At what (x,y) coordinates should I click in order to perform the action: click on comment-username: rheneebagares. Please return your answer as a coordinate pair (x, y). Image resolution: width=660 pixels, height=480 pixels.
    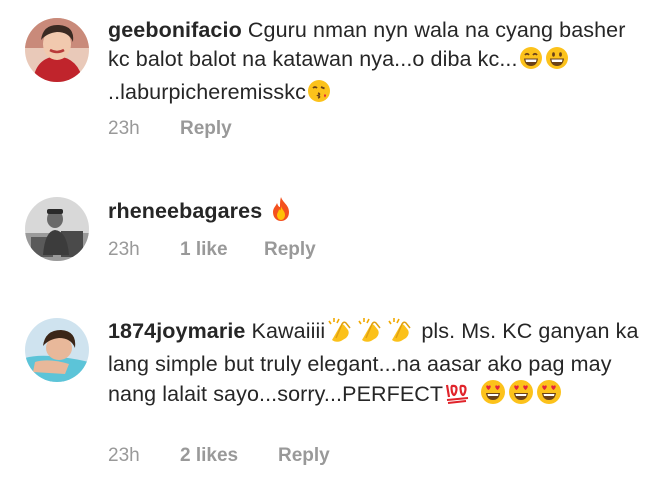
    Looking at the image, I should click on (185, 211).